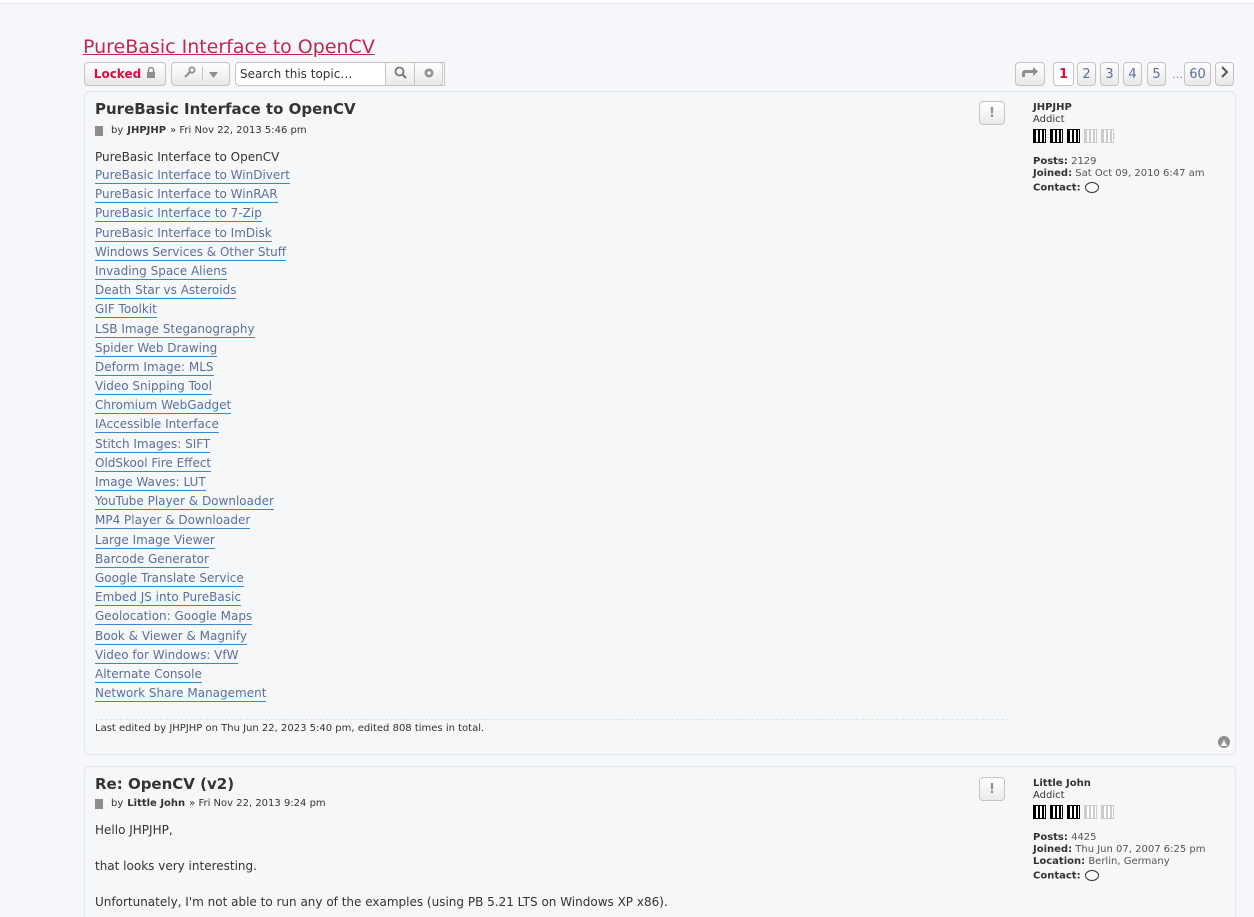 This screenshot has width=1254, height=917. Describe the element at coordinates (1119, 108) in the screenshot. I see `profile-username: JHPJHP` at that location.